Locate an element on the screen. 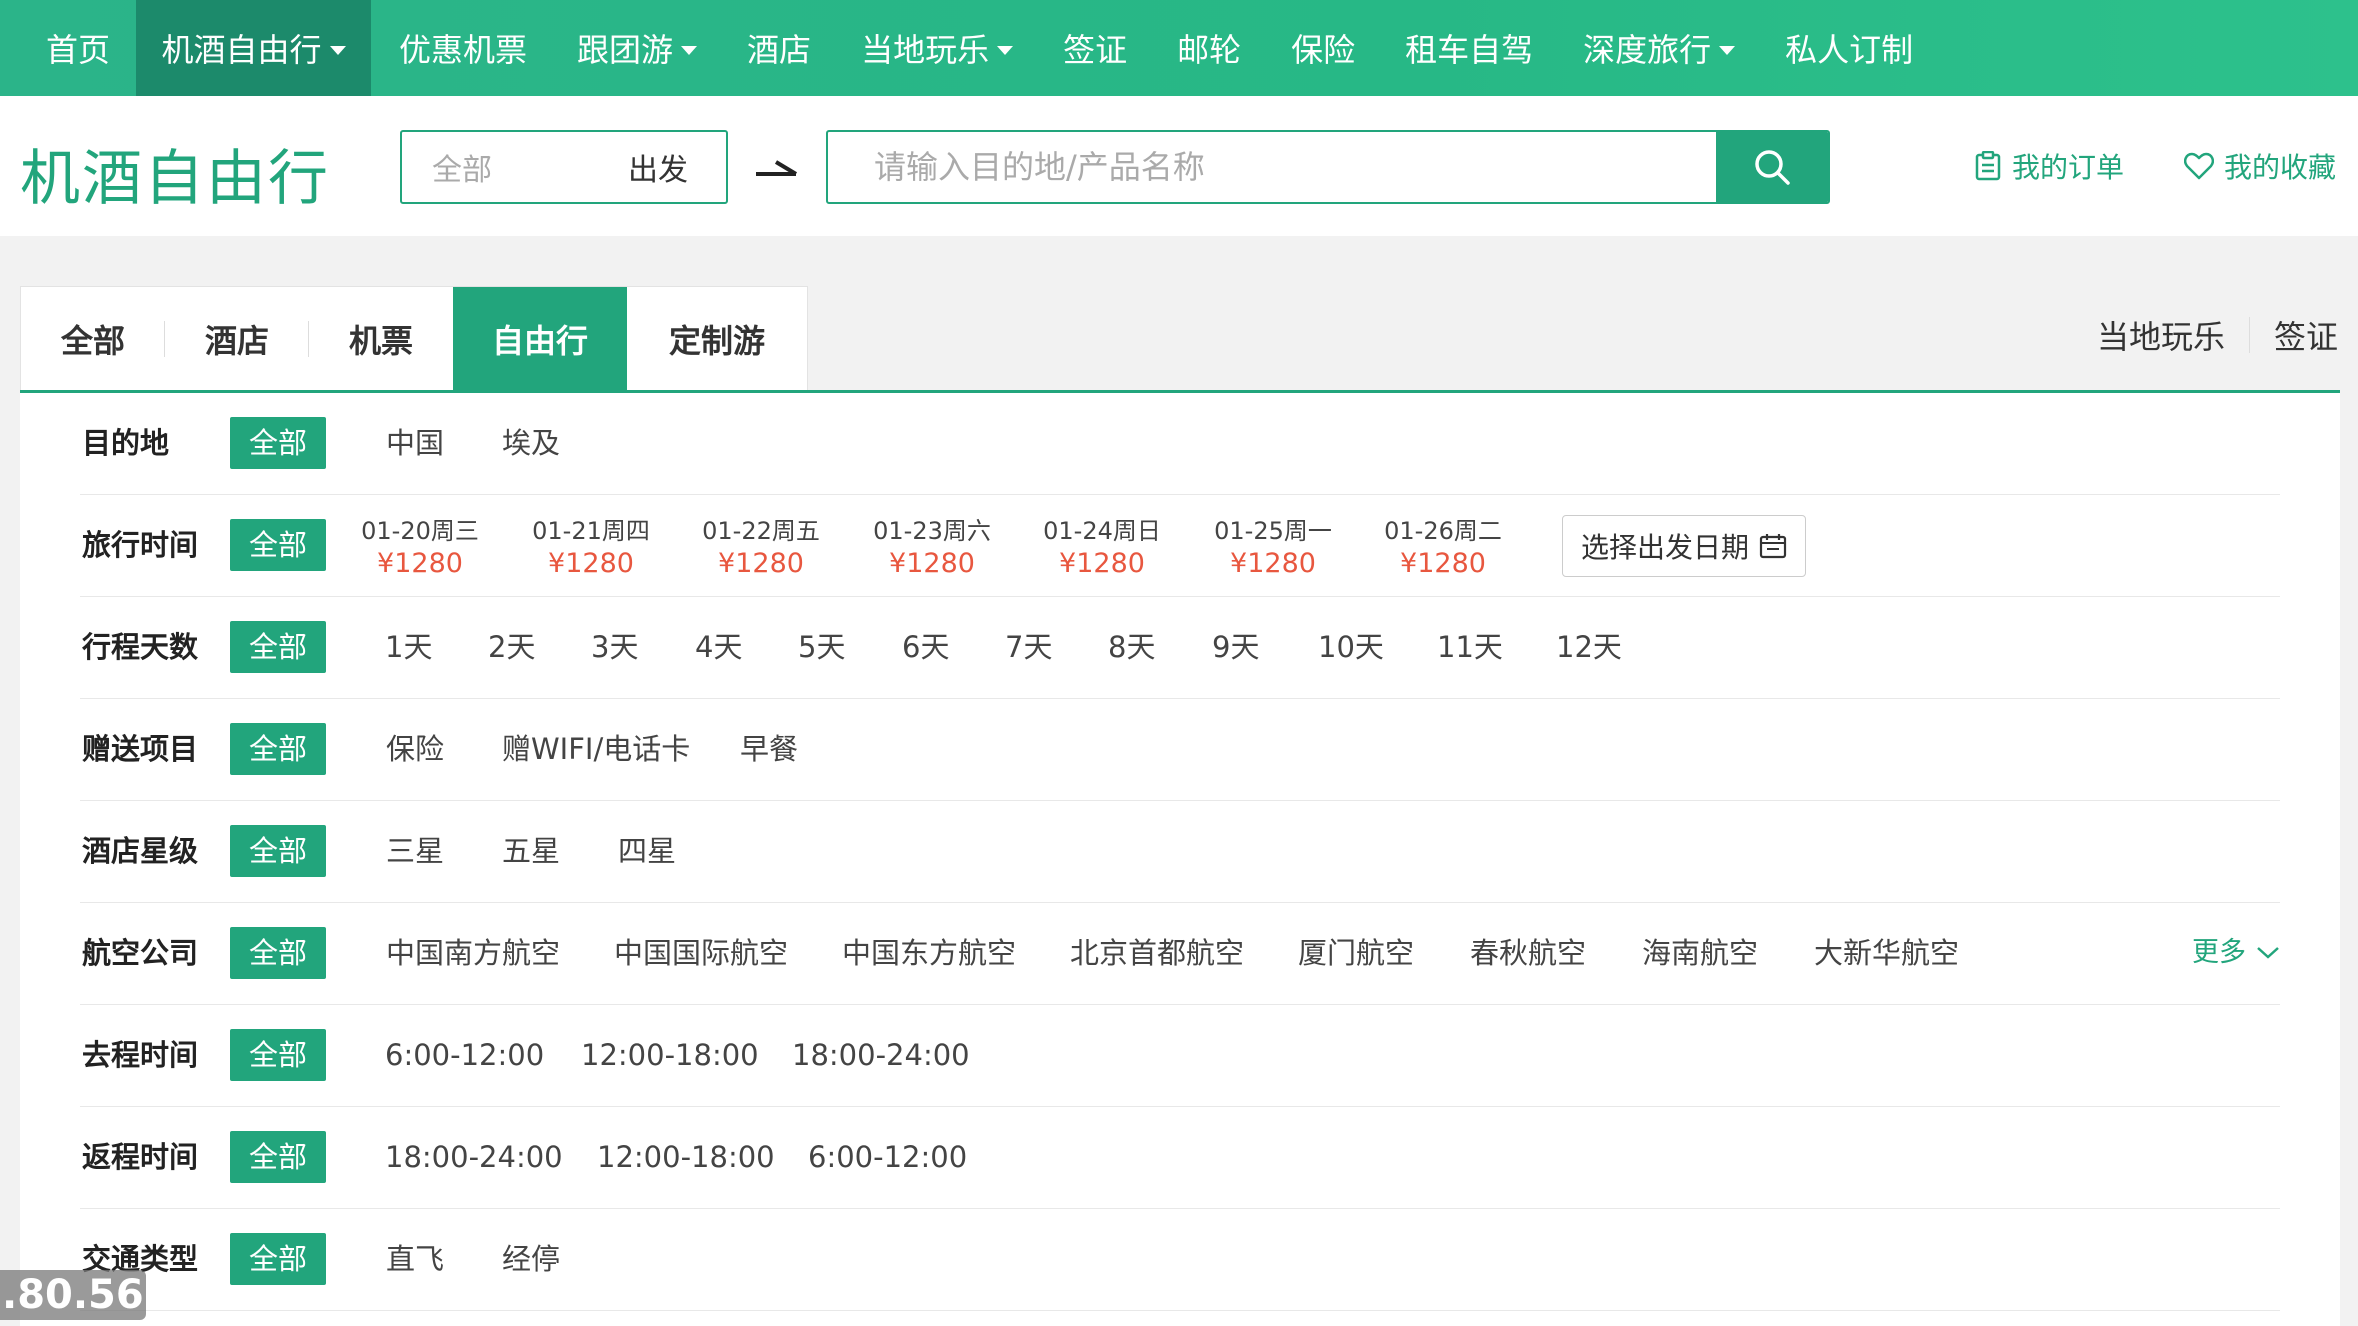 This screenshot has height=1326, width=2358. tab-flight: 机票 is located at coordinates (381, 338).